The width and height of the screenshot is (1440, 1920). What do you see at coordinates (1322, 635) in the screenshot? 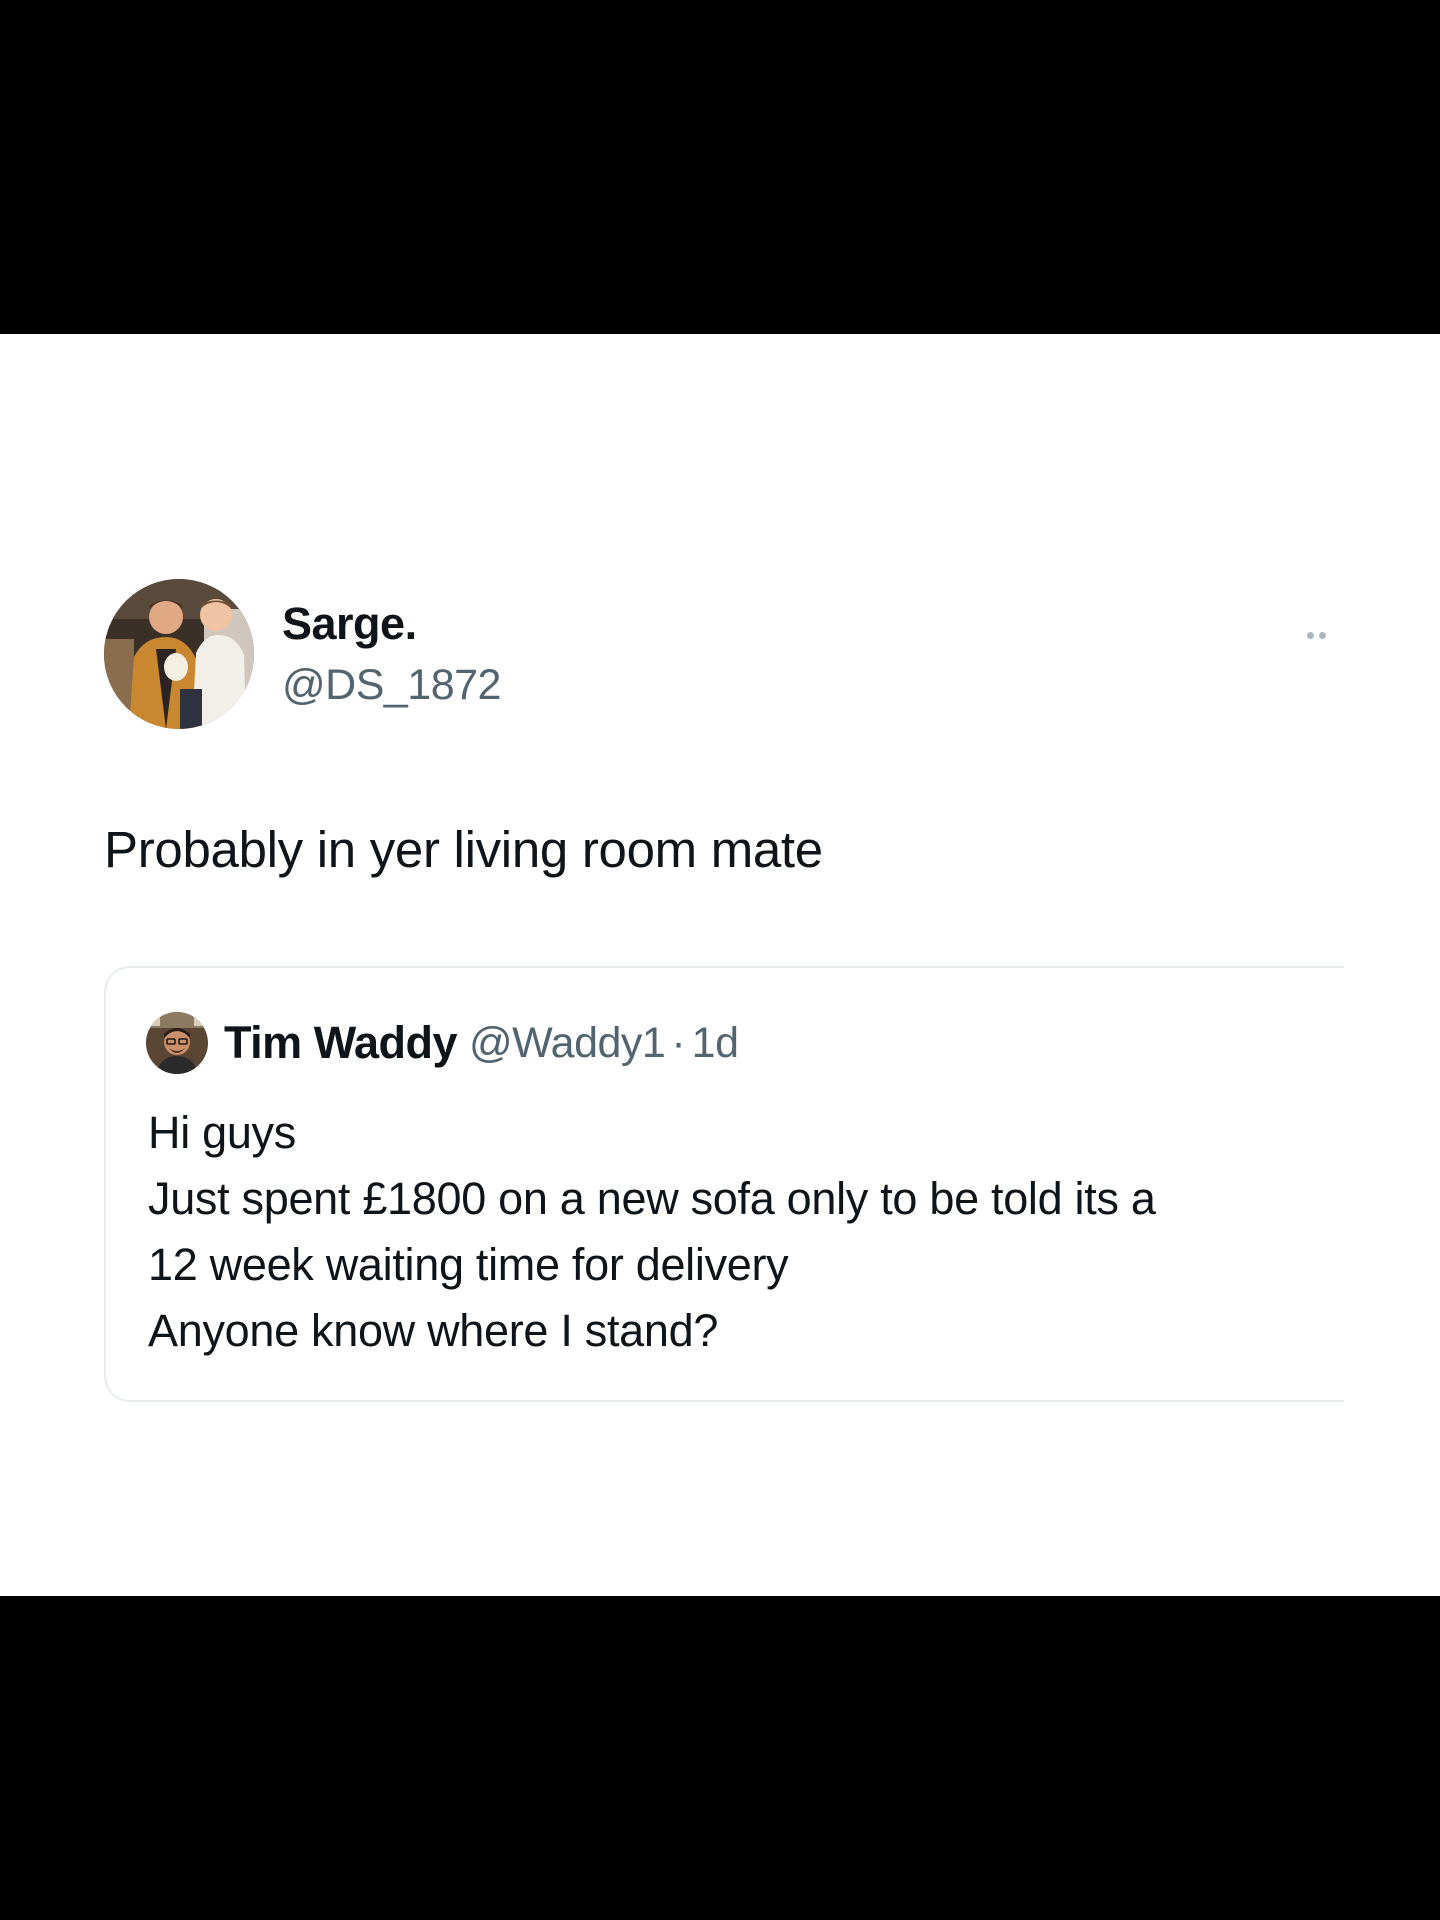
I see `more-dots-icon-dot` at bounding box center [1322, 635].